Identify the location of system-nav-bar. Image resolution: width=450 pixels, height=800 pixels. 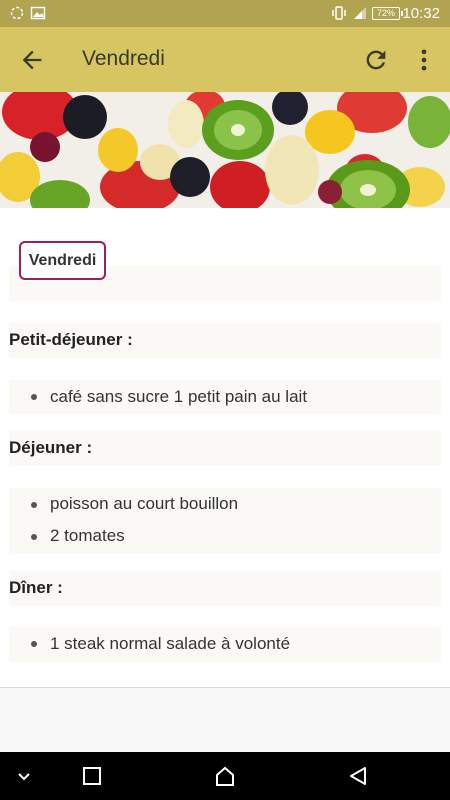
(225, 776).